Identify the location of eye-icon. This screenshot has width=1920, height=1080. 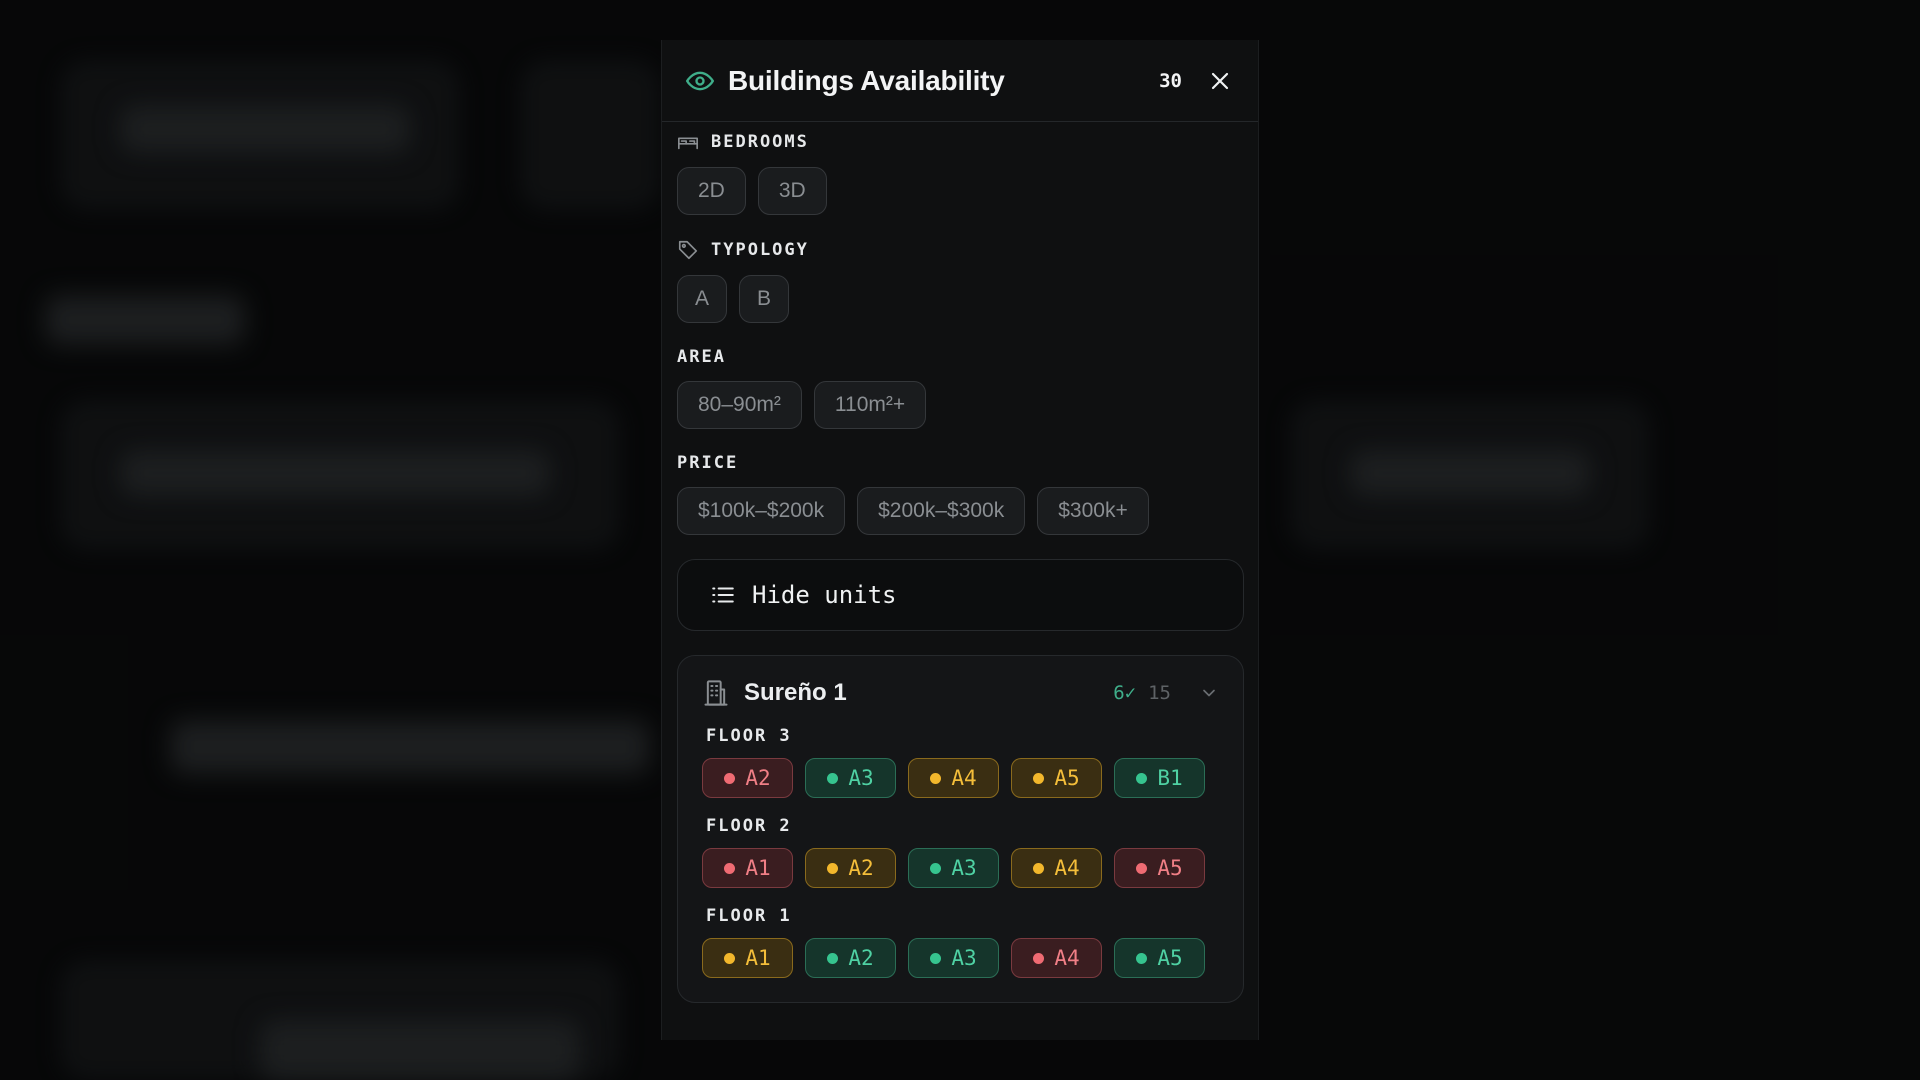
(700, 81).